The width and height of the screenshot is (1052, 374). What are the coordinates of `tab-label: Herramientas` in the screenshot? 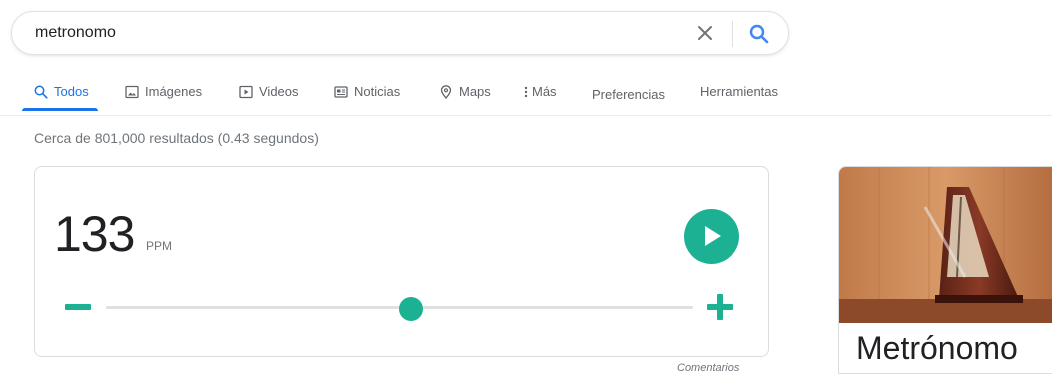 It's located at (739, 91).